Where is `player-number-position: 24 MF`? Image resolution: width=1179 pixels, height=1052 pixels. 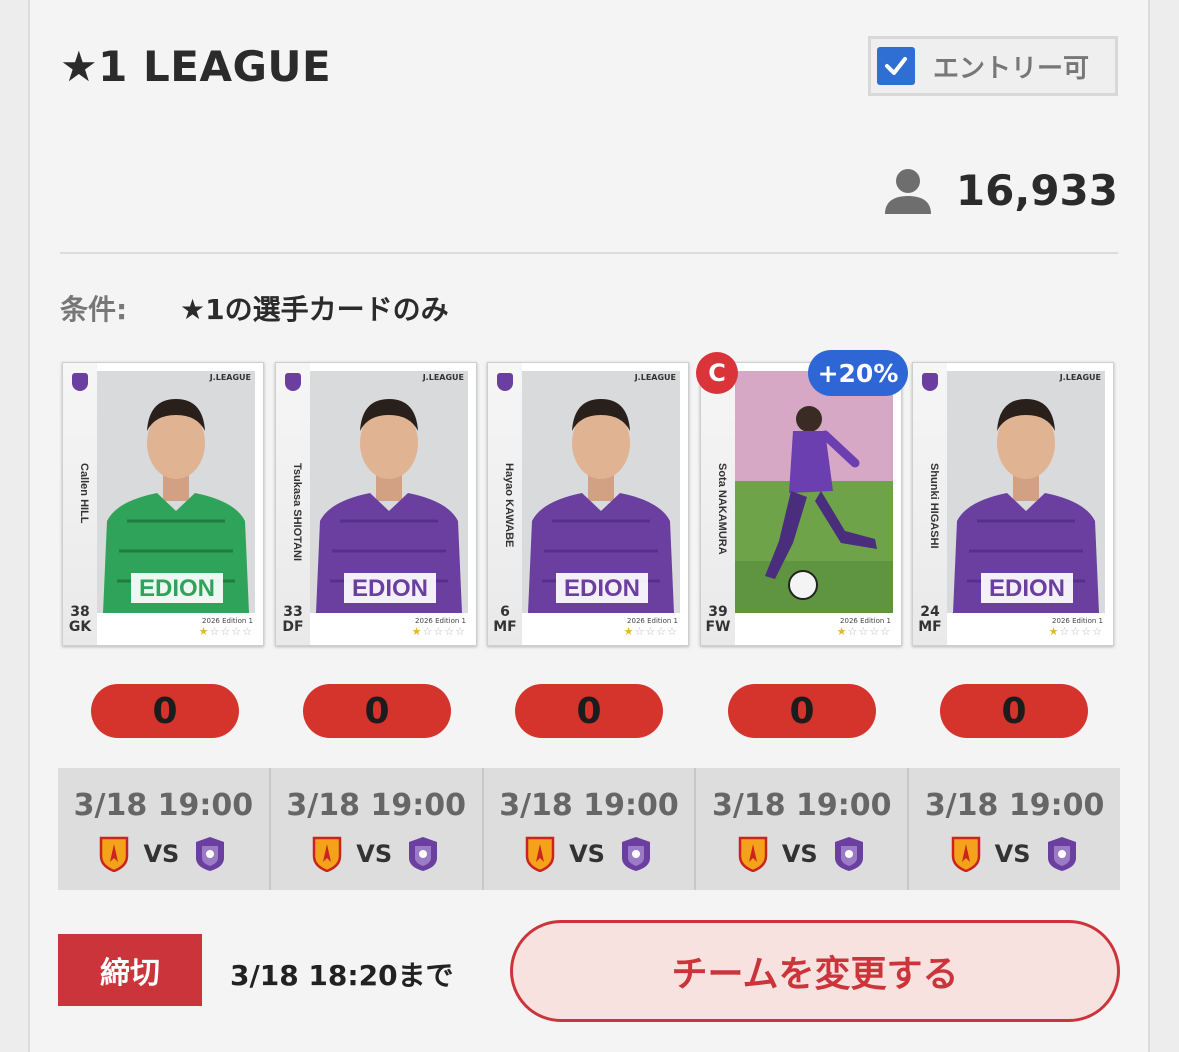
player-number-position: 24 MF is located at coordinates (930, 620).